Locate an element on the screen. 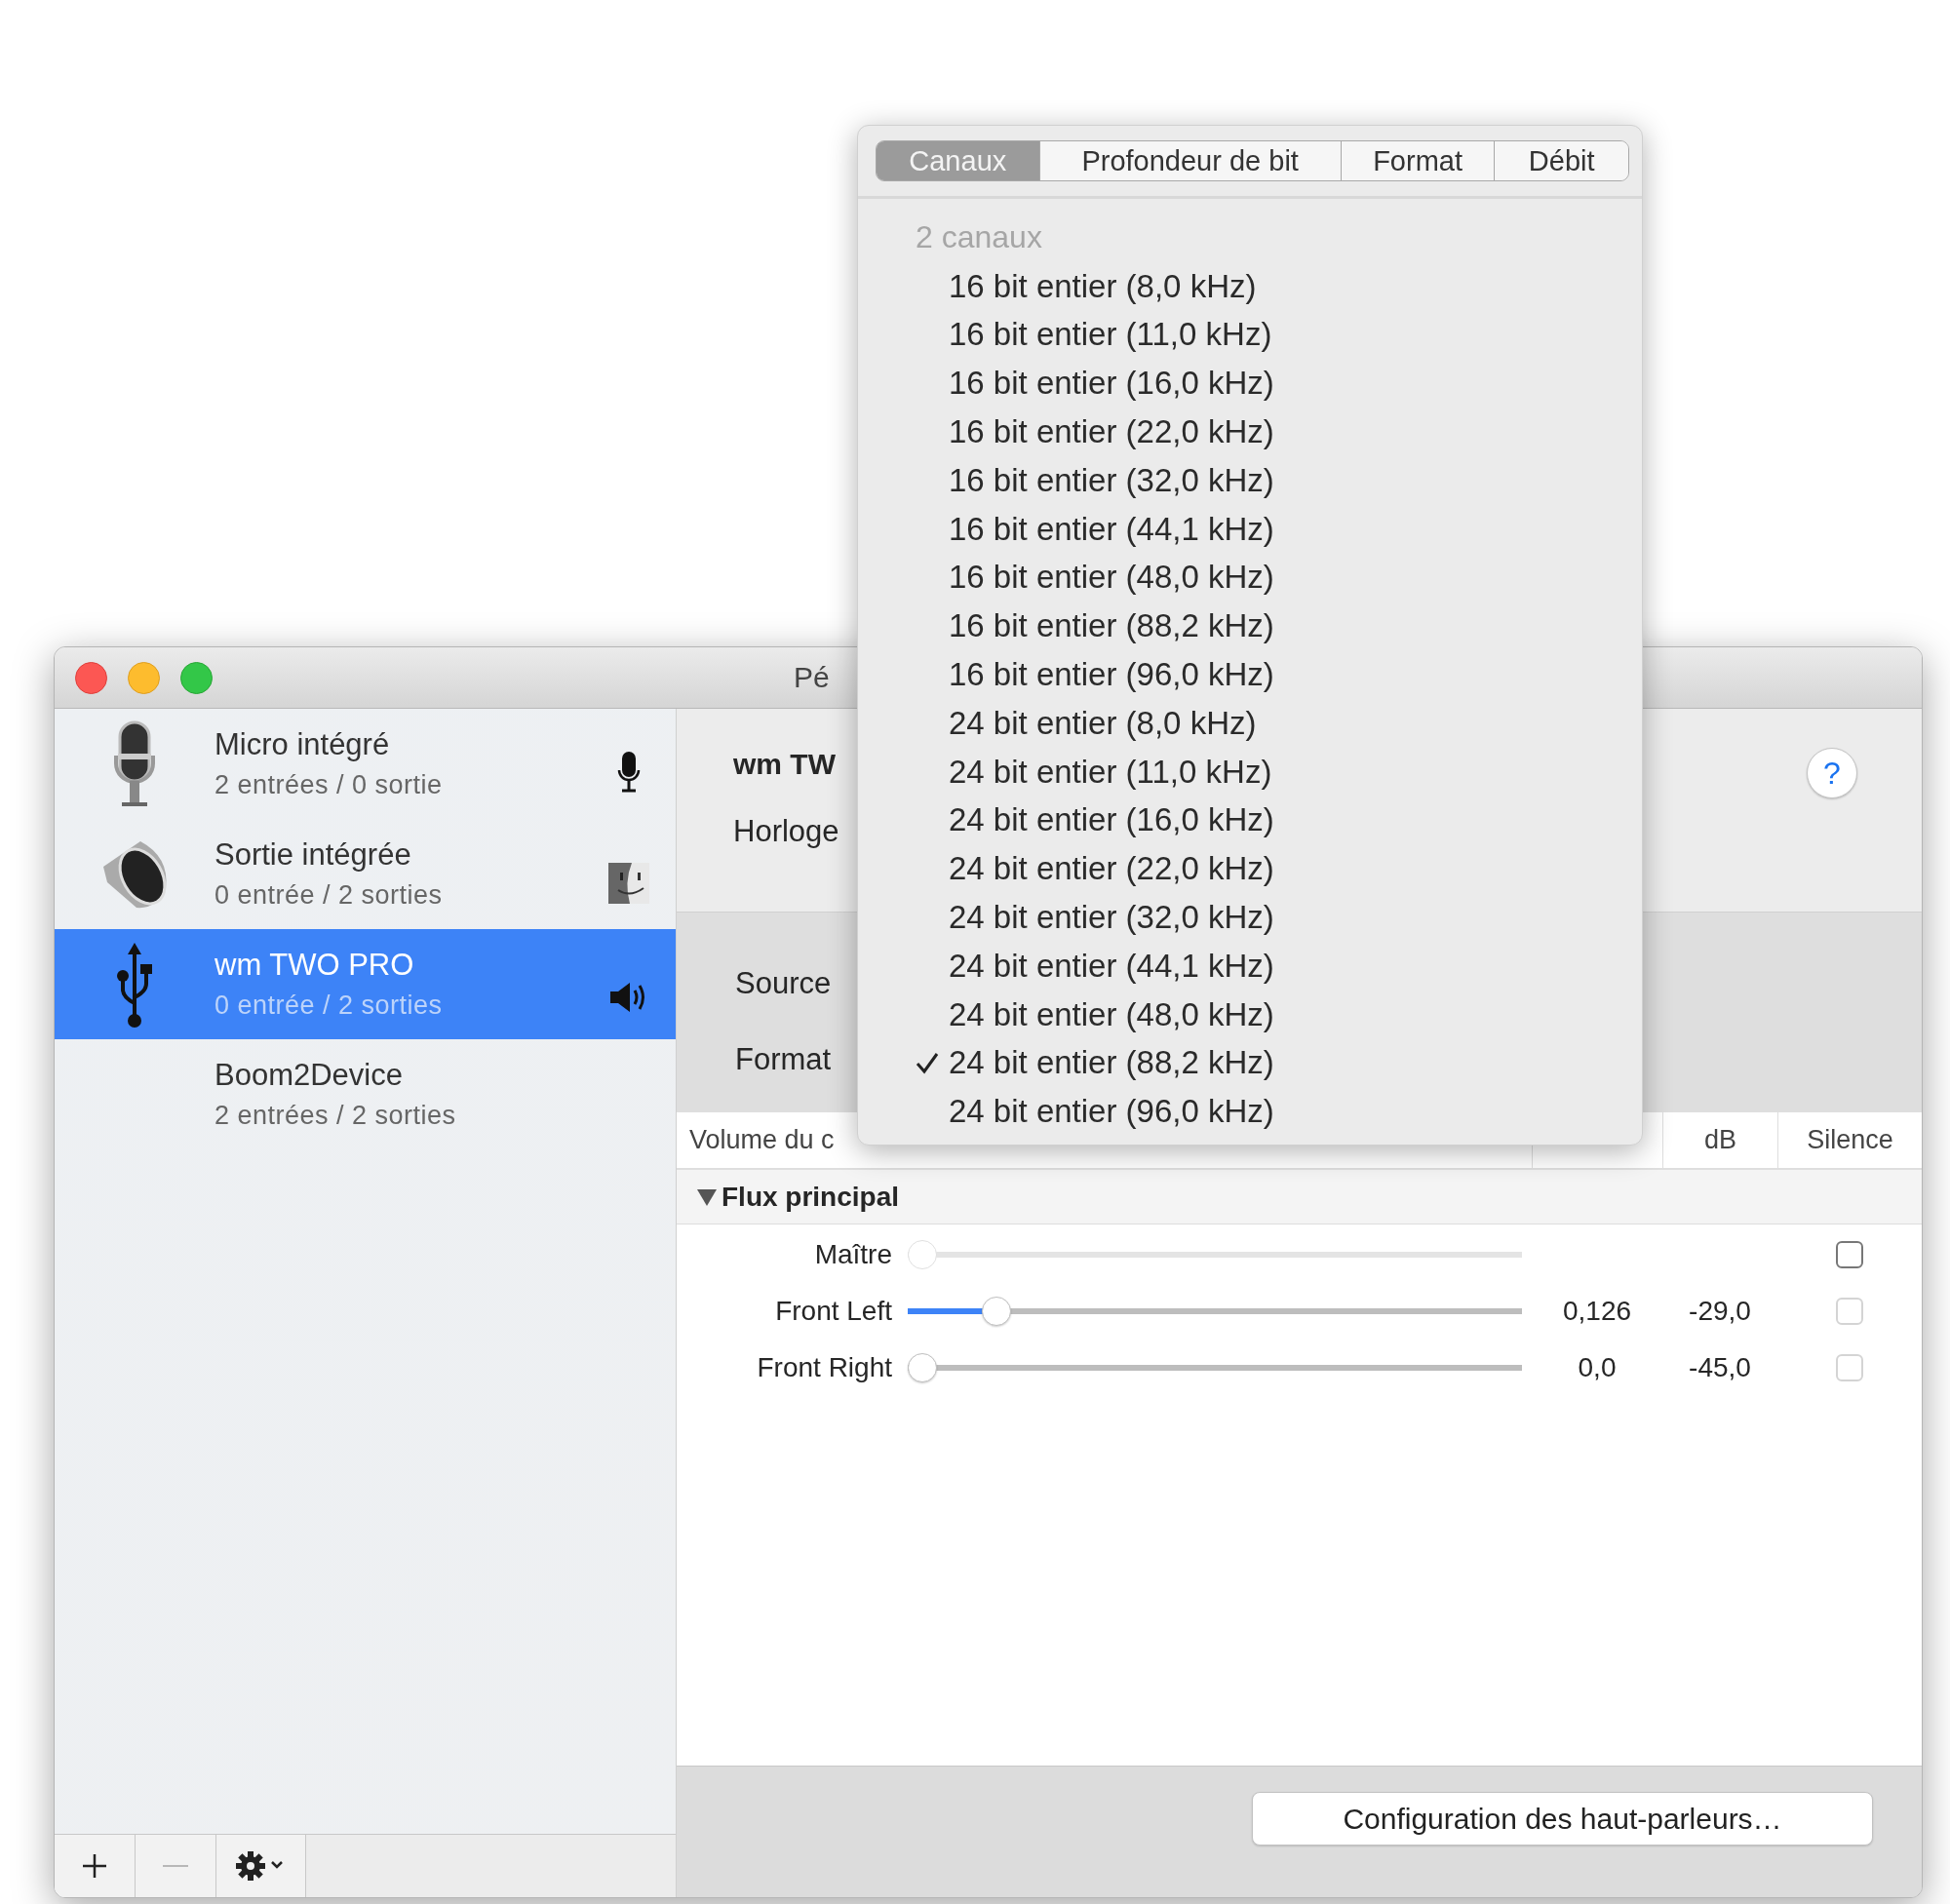 The image size is (1950, 1904). source-label: Source is located at coordinates (783, 983).